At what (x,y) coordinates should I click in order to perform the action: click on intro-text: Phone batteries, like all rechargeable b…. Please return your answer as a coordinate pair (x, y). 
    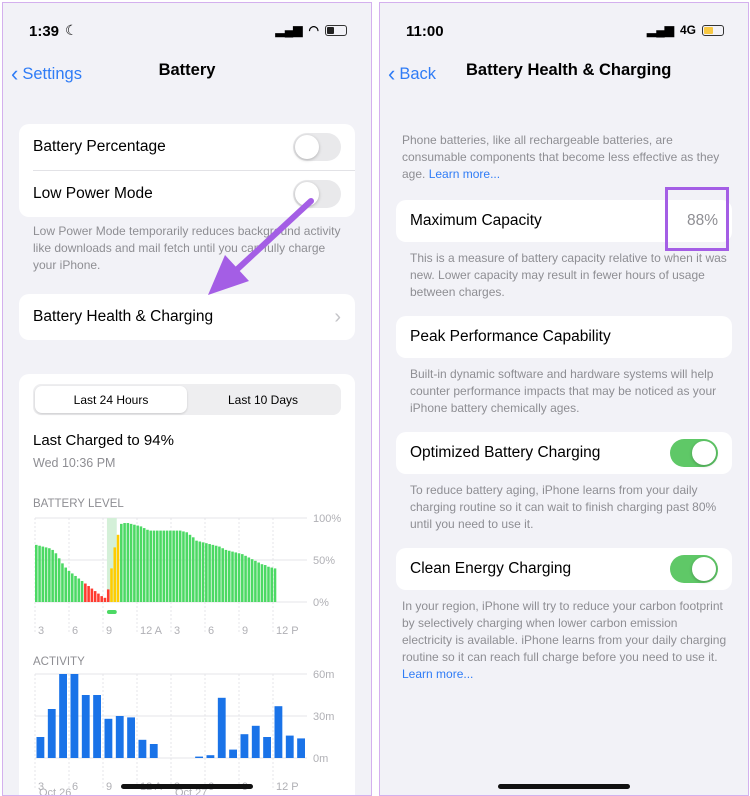
    Looking at the image, I should click on (565, 157).